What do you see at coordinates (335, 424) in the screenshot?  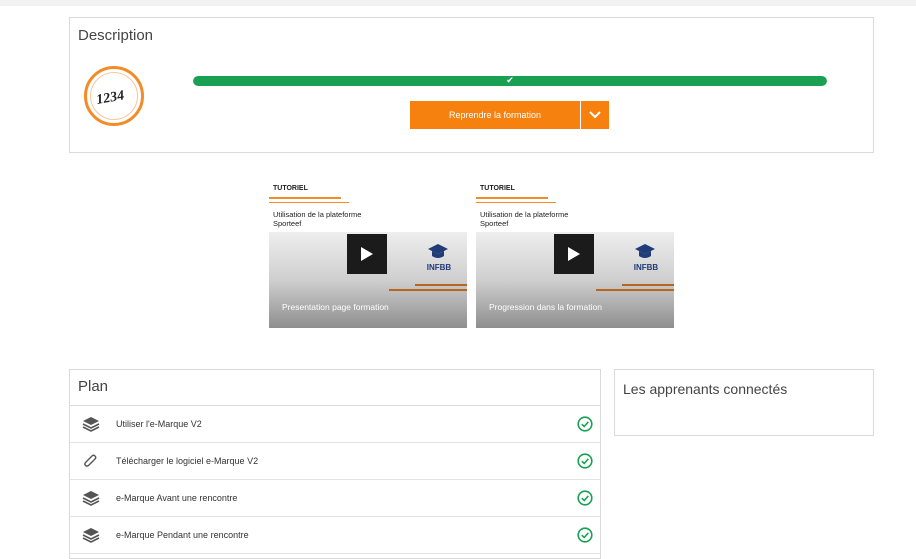 I see `plan-item: Utiliser l'e-Marque V2` at bounding box center [335, 424].